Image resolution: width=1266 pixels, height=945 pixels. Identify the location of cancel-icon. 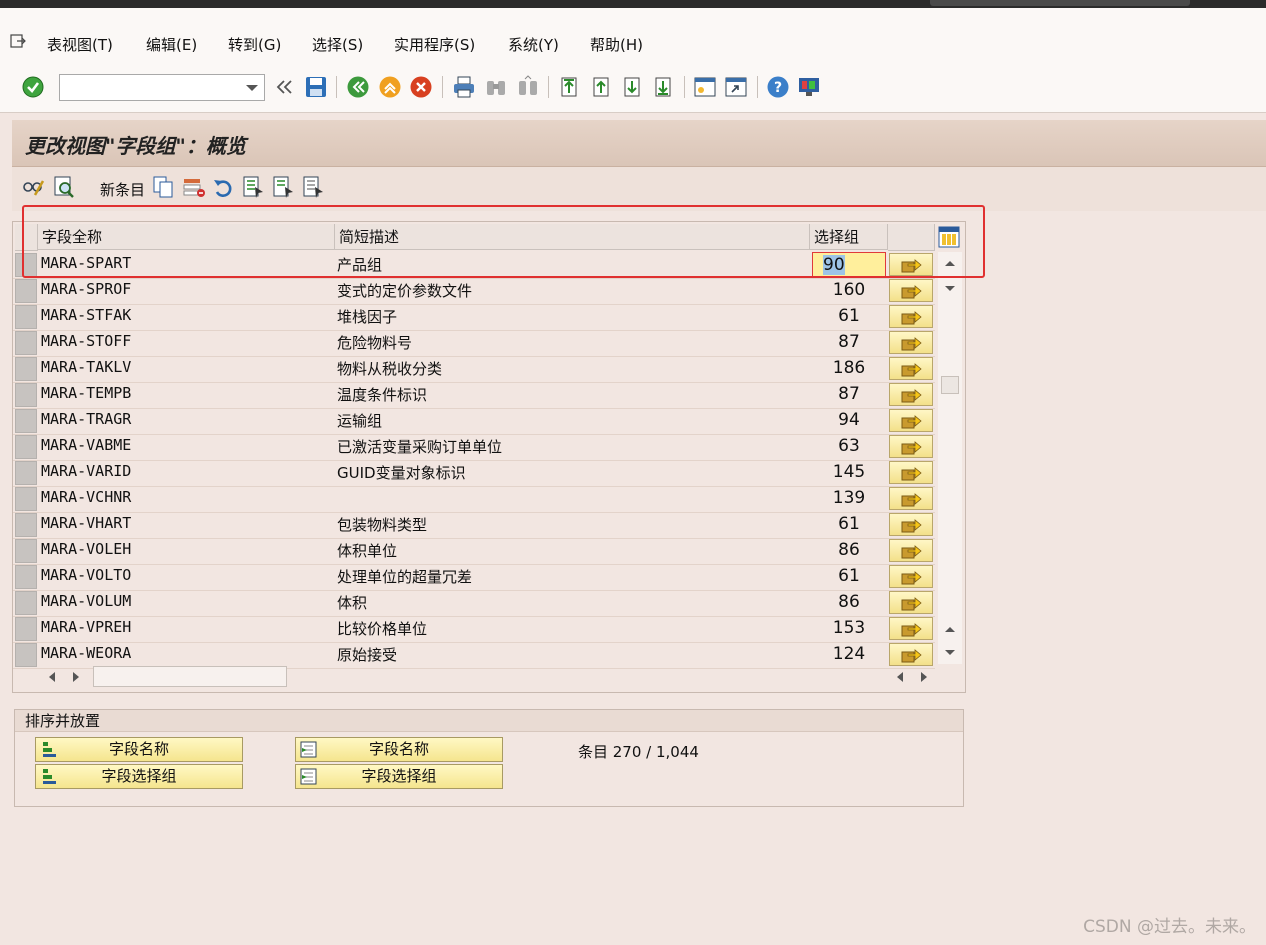
(421, 87).